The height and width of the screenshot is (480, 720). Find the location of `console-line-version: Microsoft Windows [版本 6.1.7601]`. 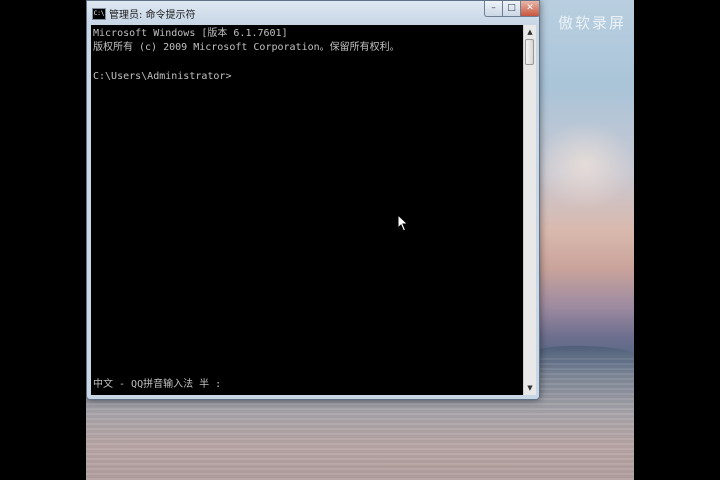

console-line-version: Microsoft Windows [版本 6.1.7601] is located at coordinates (190, 33).